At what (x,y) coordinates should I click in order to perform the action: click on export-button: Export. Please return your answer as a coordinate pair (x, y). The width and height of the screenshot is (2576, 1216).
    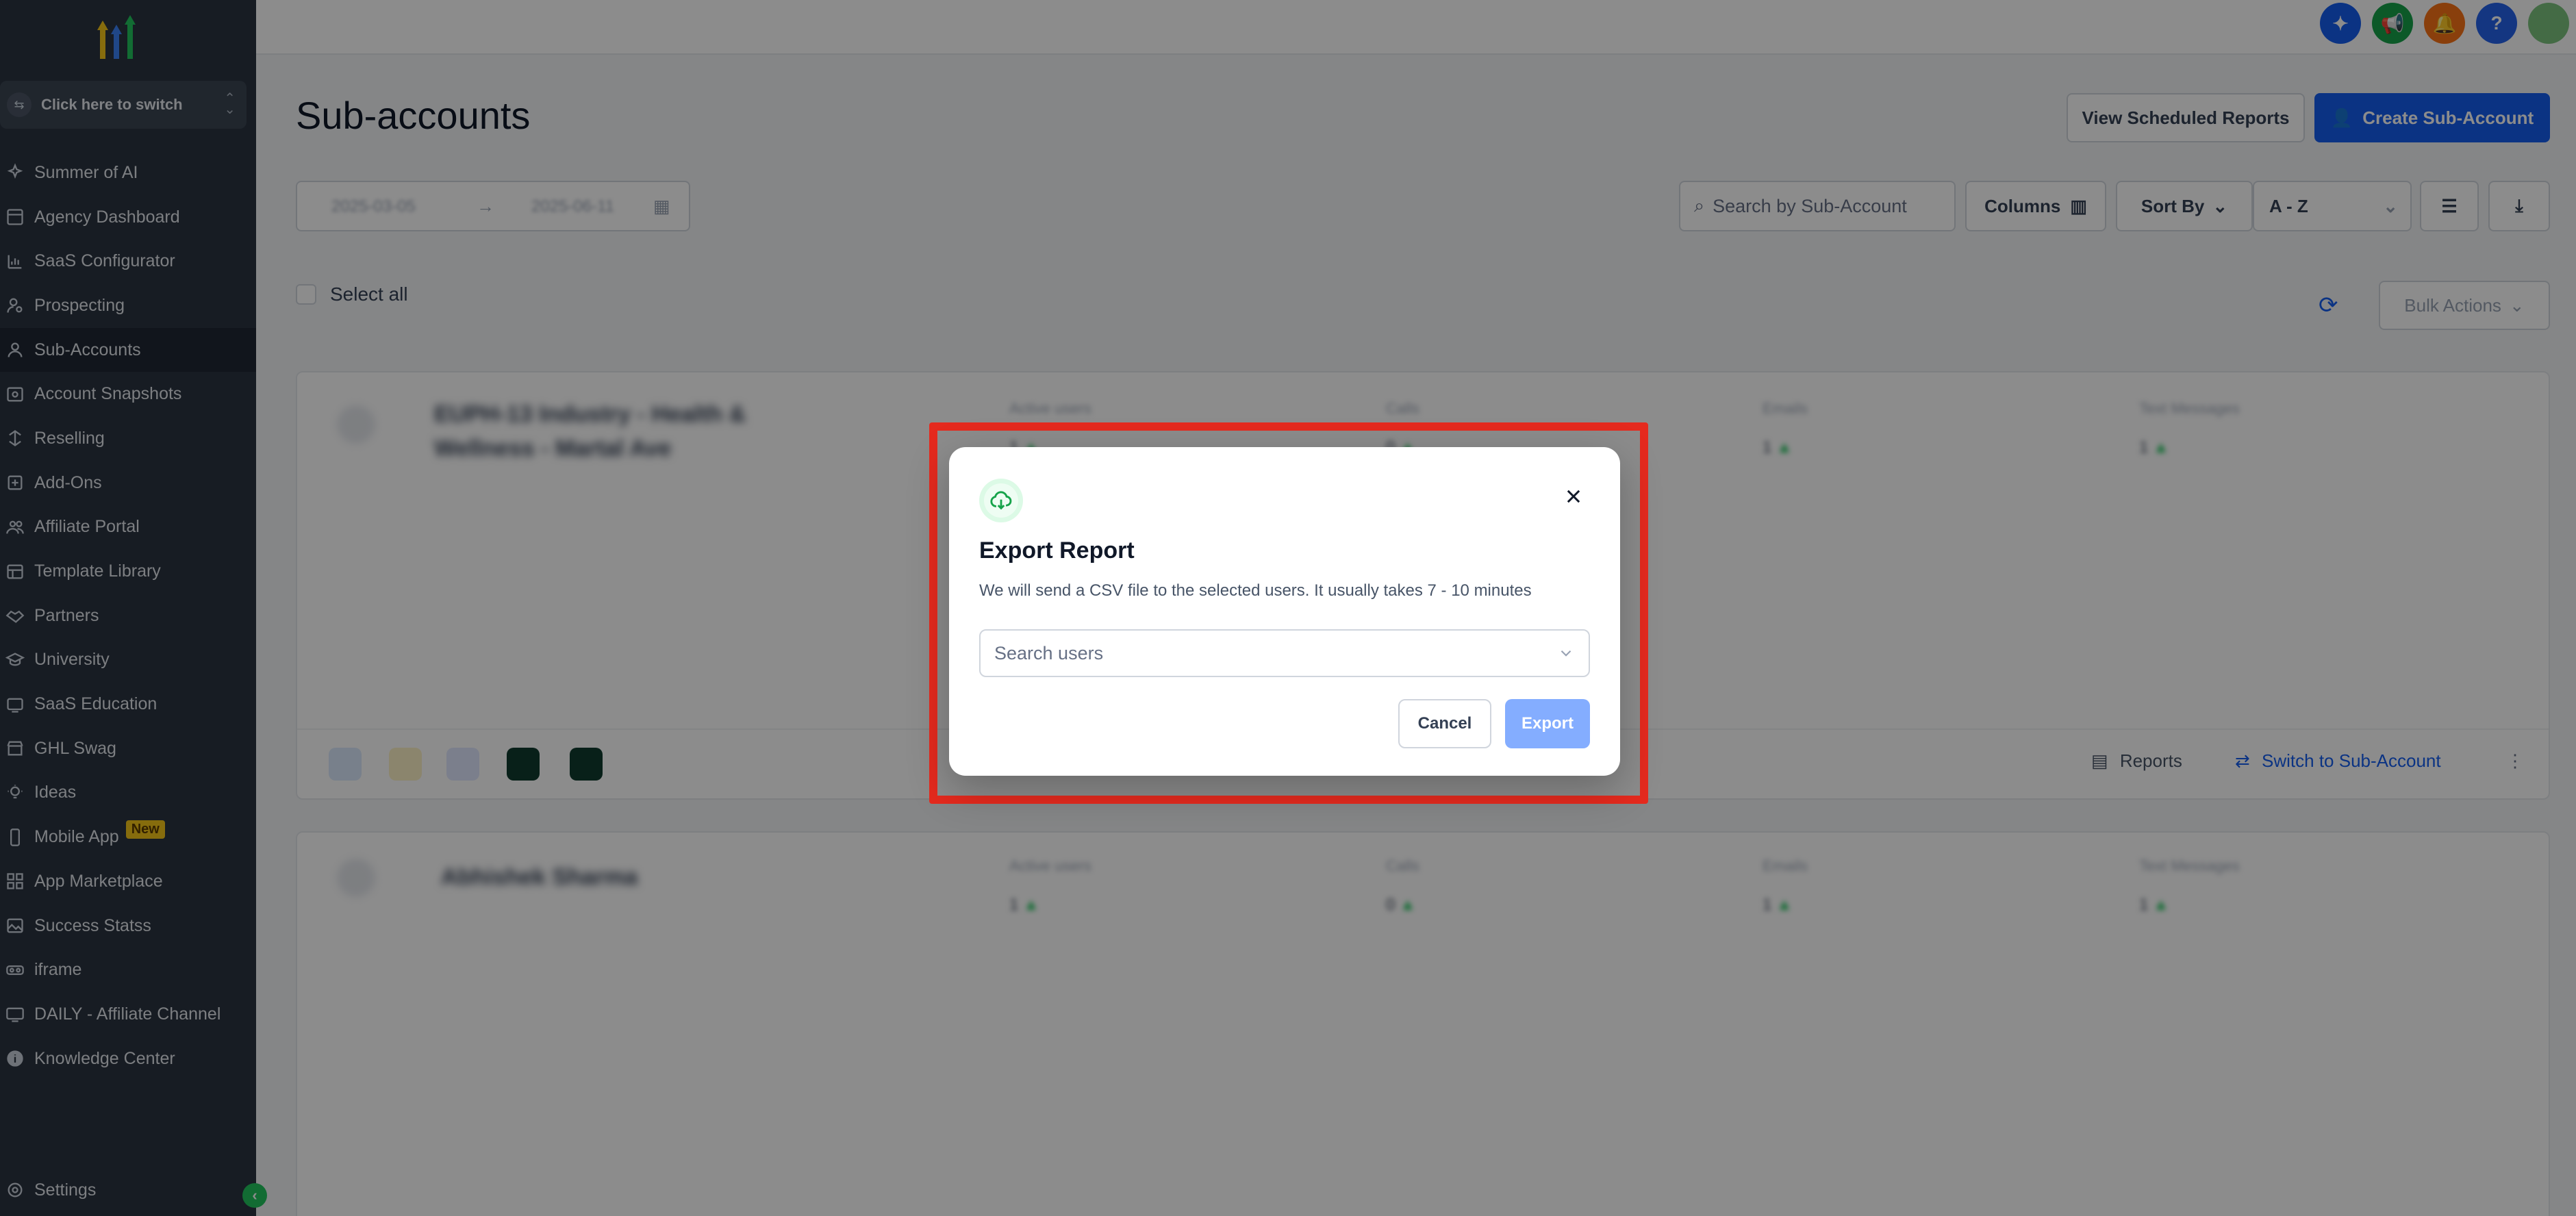
    Looking at the image, I should click on (1547, 723).